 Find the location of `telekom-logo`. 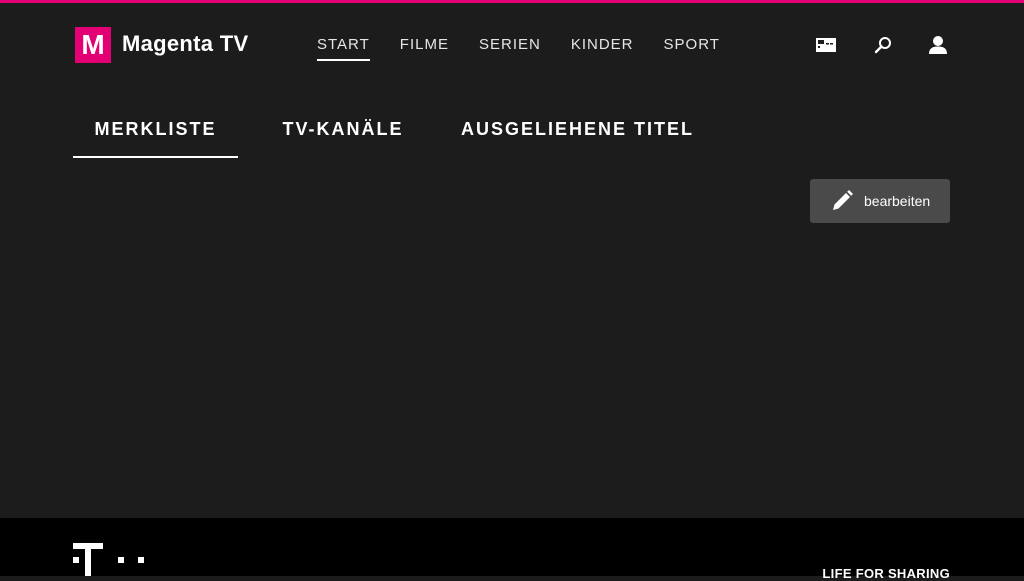

telekom-logo is located at coordinates (110, 562).